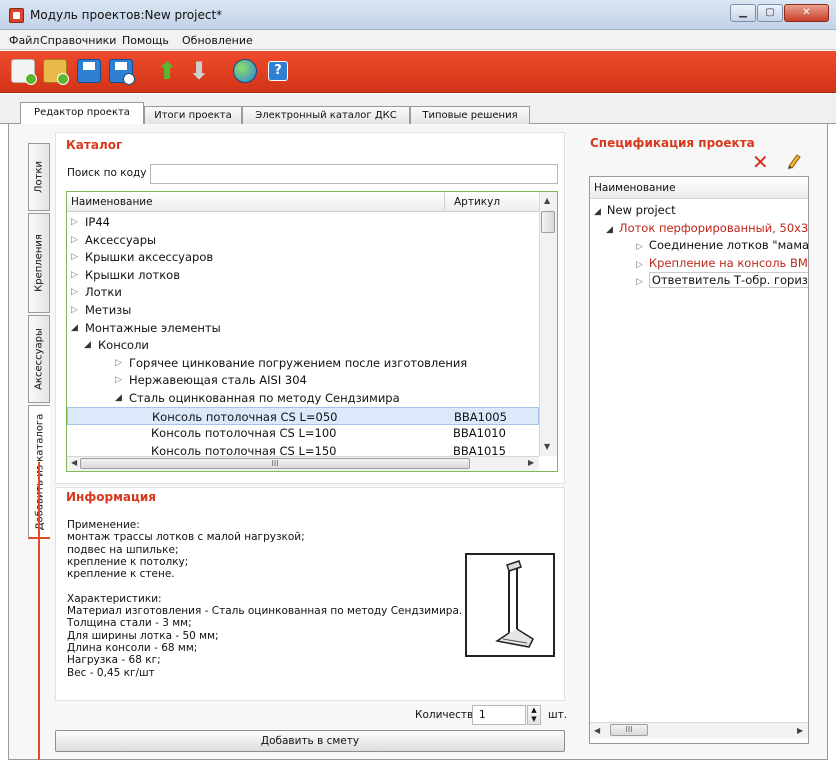  What do you see at coordinates (728, 262) in the screenshot?
I see `spec-row-label: Крепление на консоль ВМ` at bounding box center [728, 262].